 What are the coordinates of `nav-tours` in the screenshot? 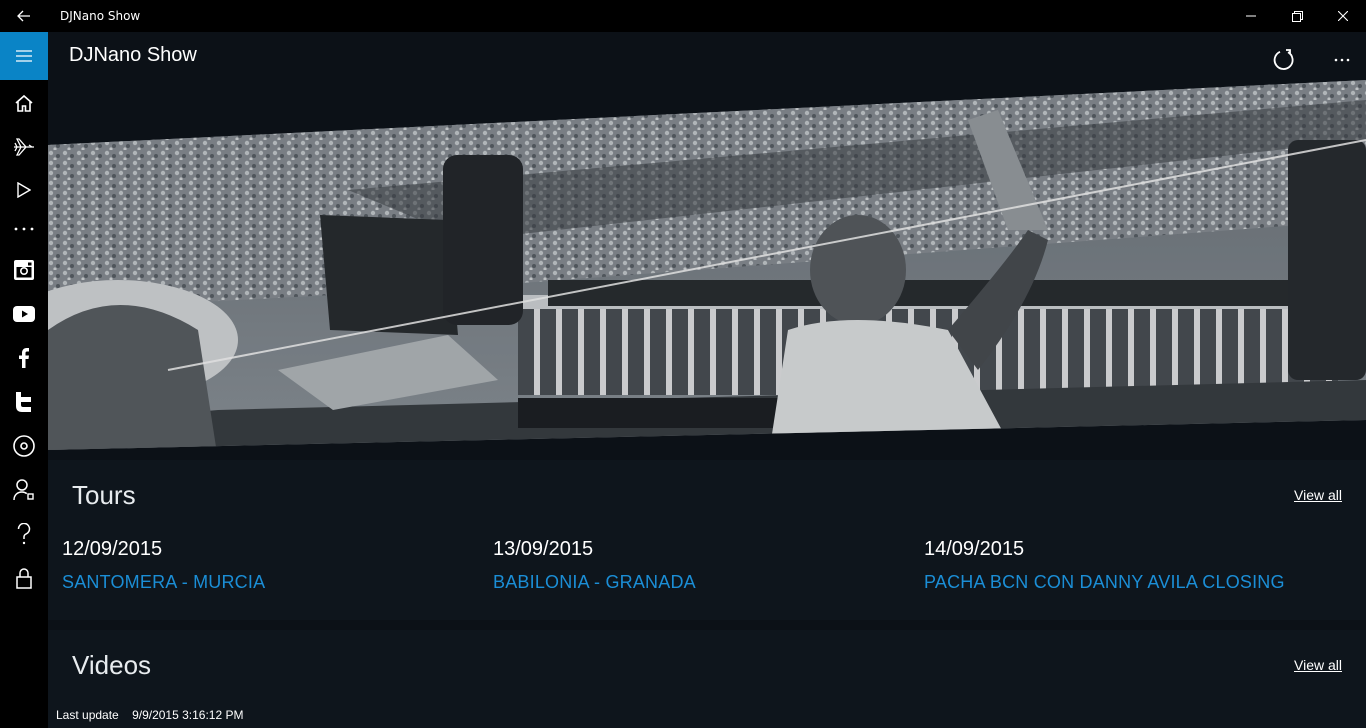 It's located at (24, 147).